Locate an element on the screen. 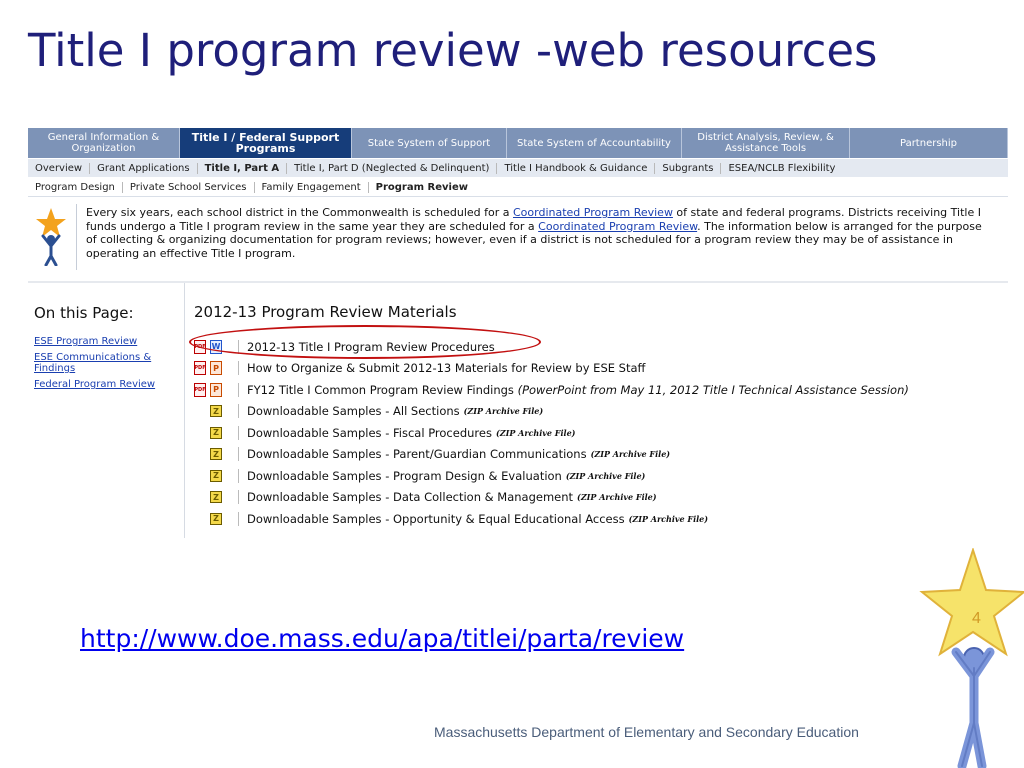 This screenshot has height=768, width=1024. page-number: 4 is located at coordinates (976, 618).